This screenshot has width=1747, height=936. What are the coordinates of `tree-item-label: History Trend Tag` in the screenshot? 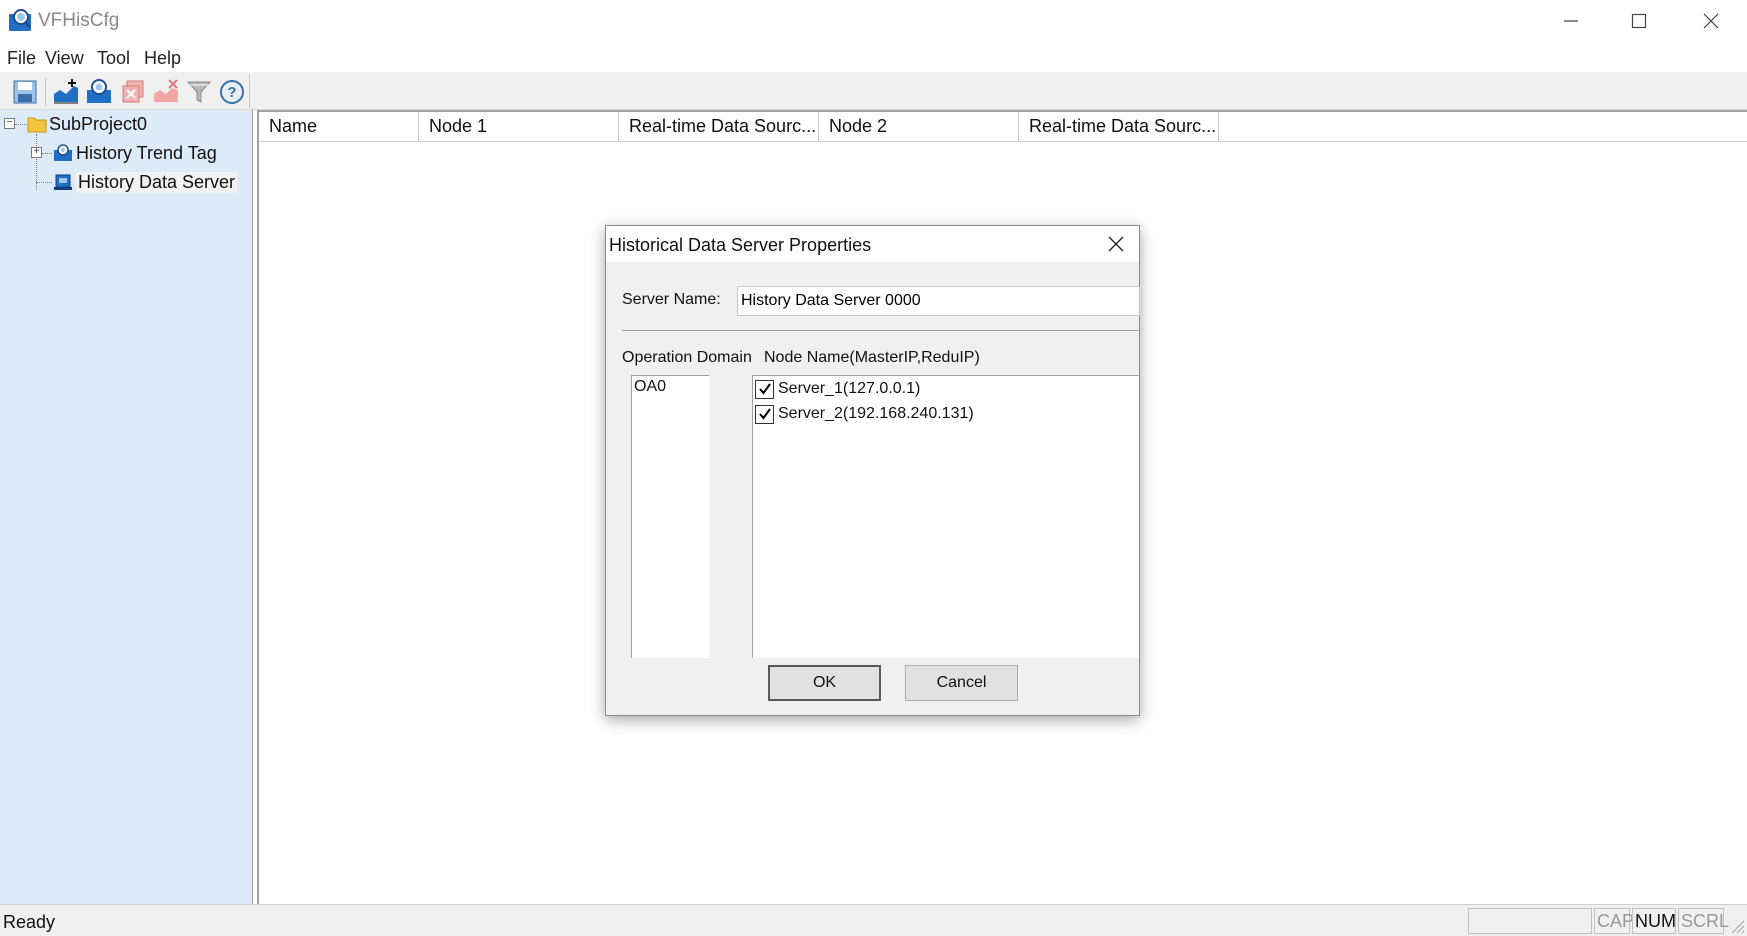 It's located at (146, 152).